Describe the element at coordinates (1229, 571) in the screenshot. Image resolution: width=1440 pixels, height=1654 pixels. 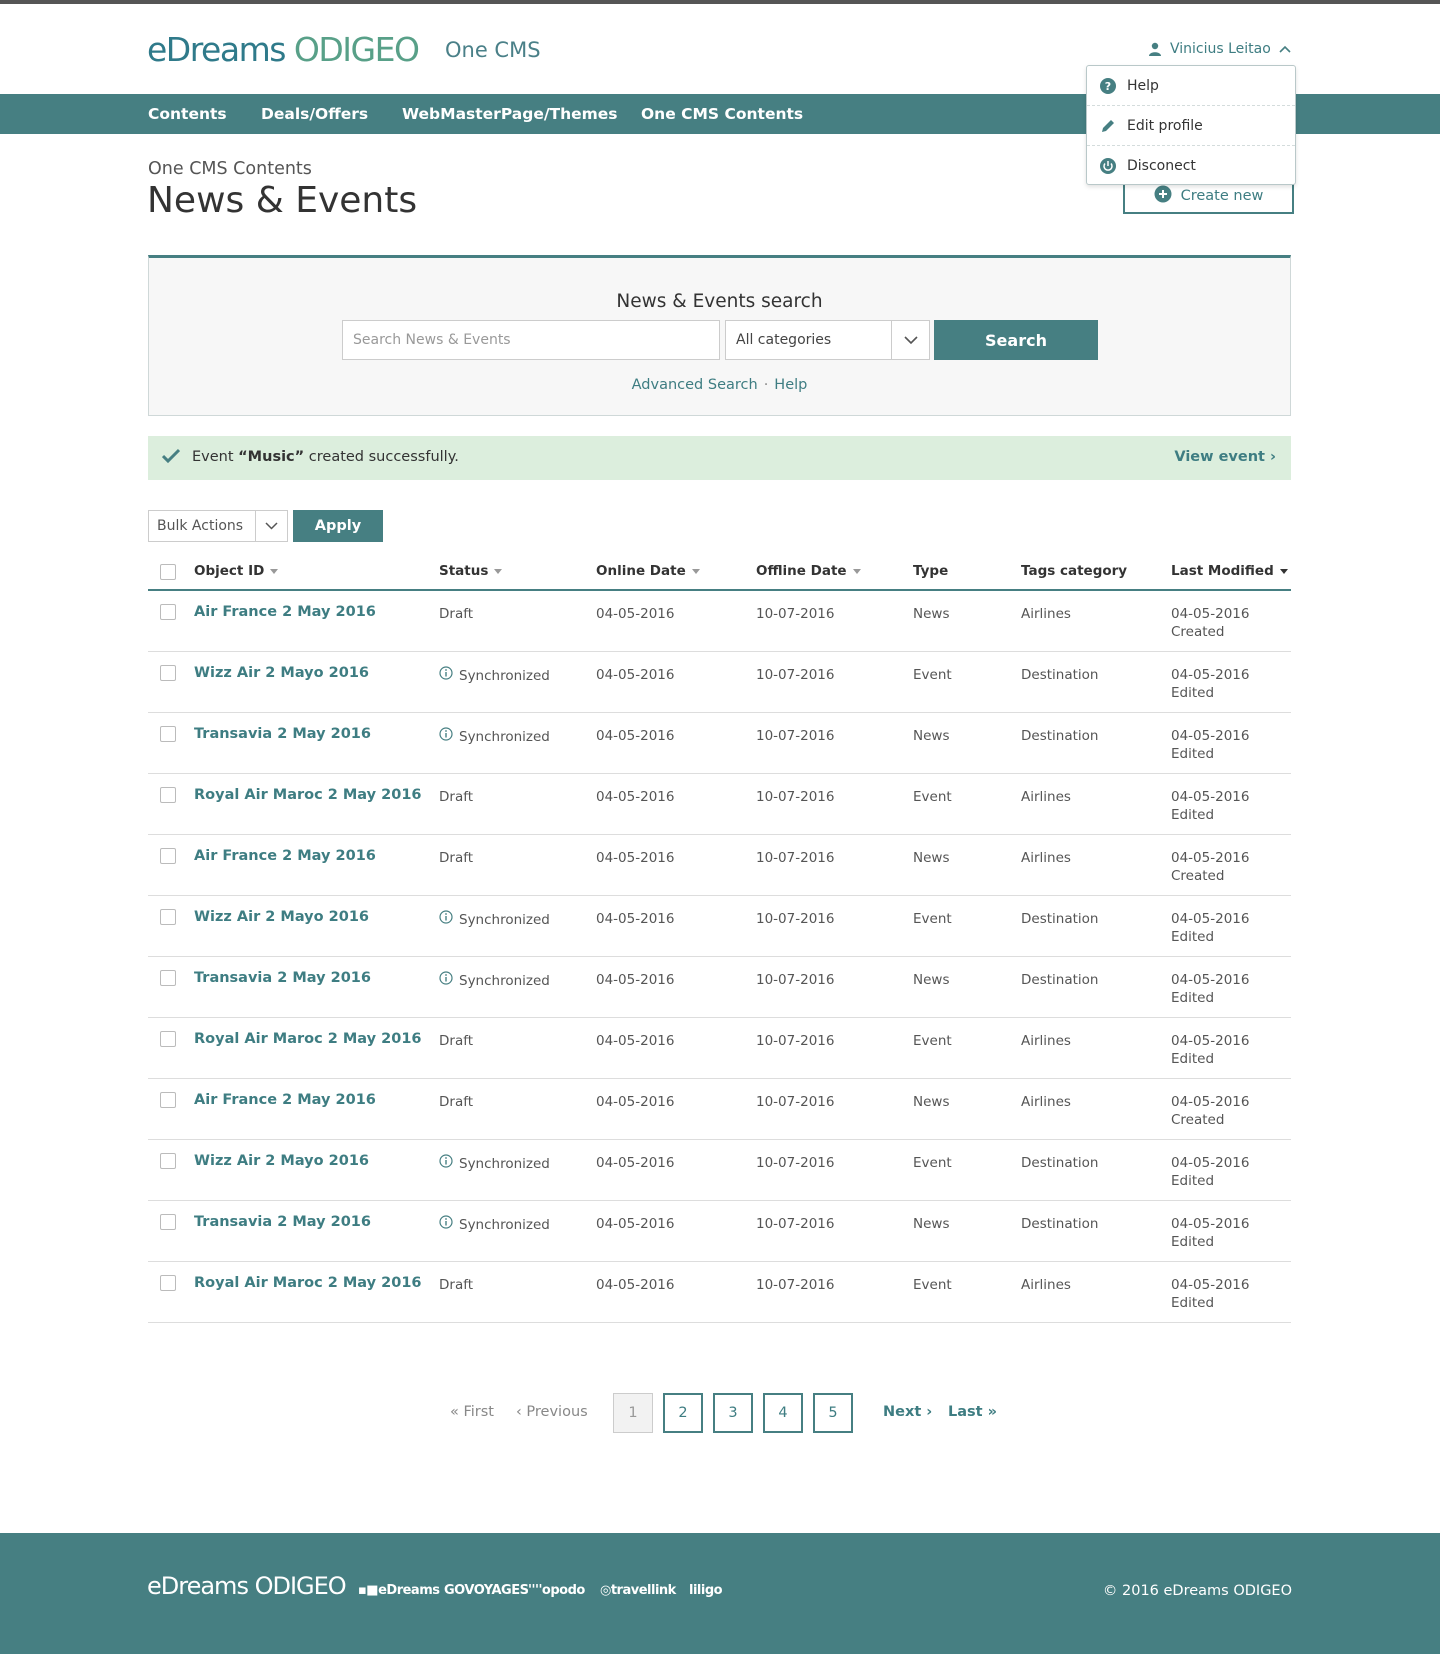
I see `column-header-last-modified: Last Modified` at that location.